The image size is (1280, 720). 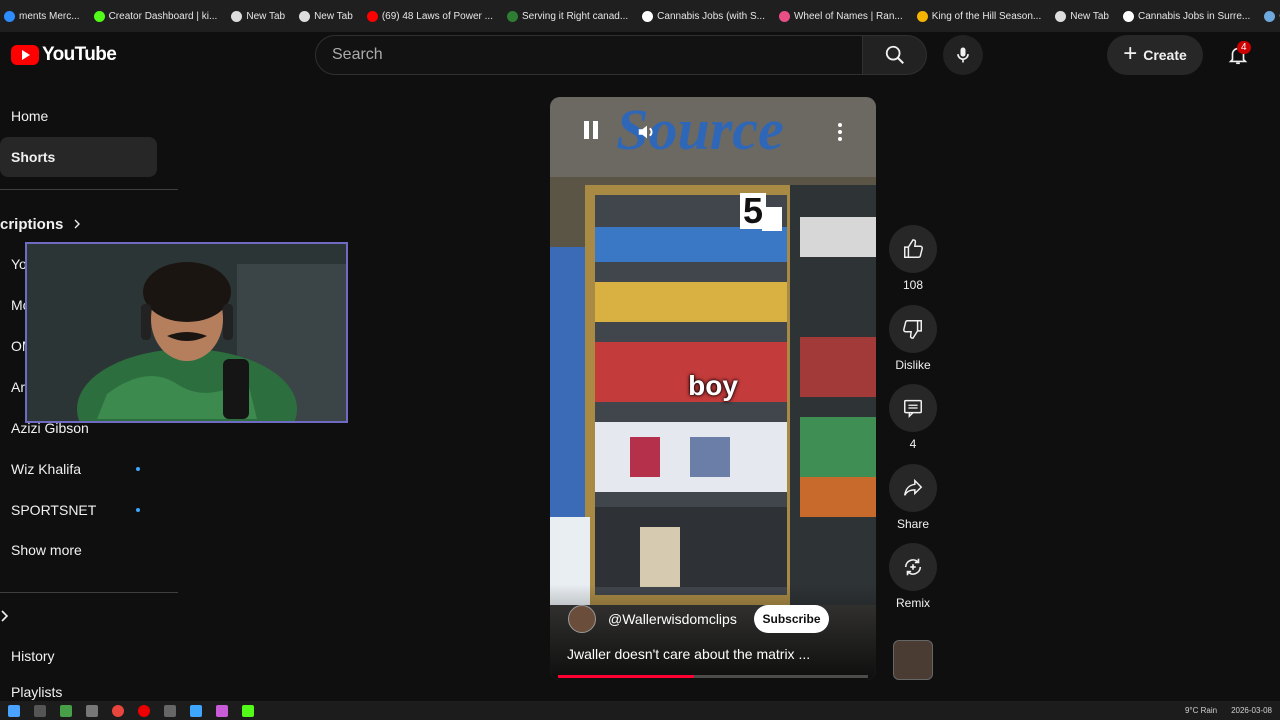 I want to click on remix-action: Remix, so click(x=913, y=576).